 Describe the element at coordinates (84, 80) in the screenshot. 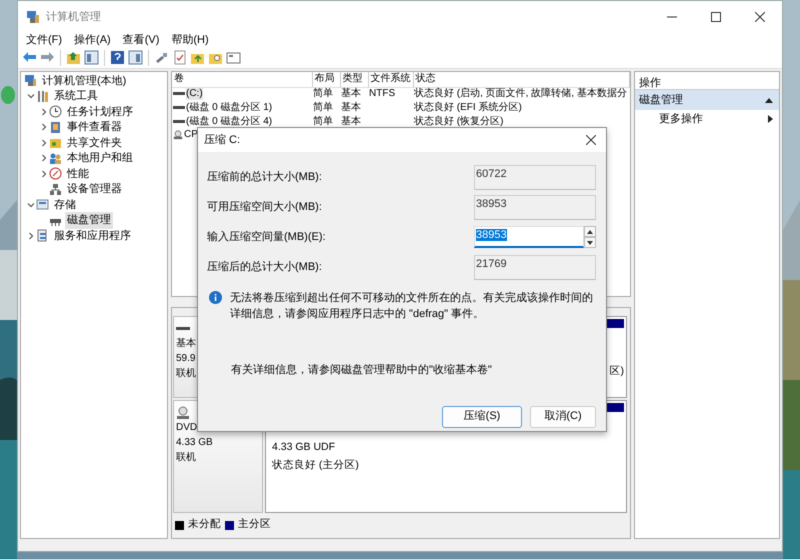

I see `tree-item: 计算机管理(本地)` at that location.